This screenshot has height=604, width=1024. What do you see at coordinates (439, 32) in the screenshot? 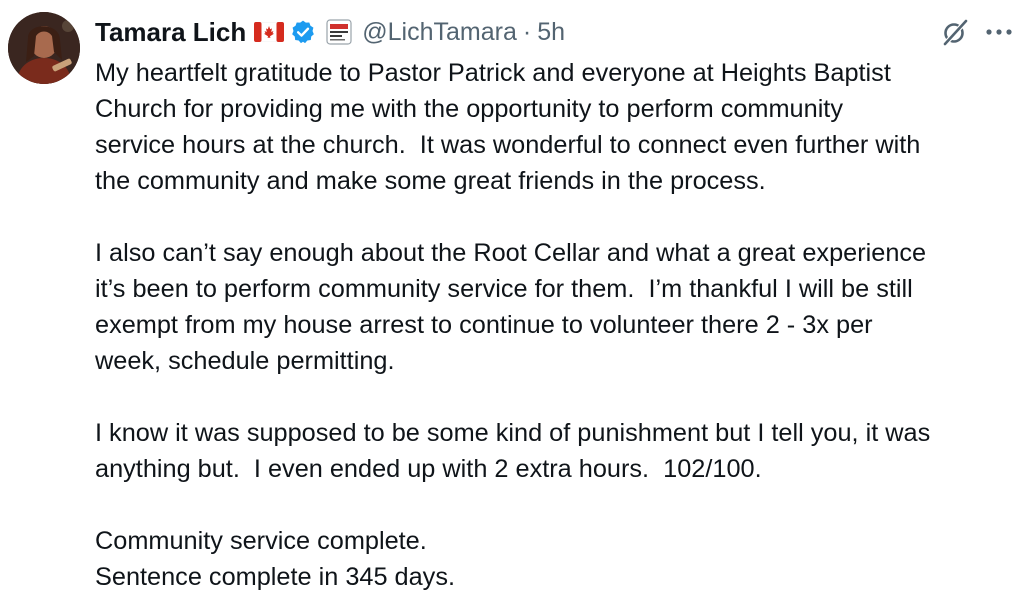
I see `author-handle: @LichTamara` at bounding box center [439, 32].